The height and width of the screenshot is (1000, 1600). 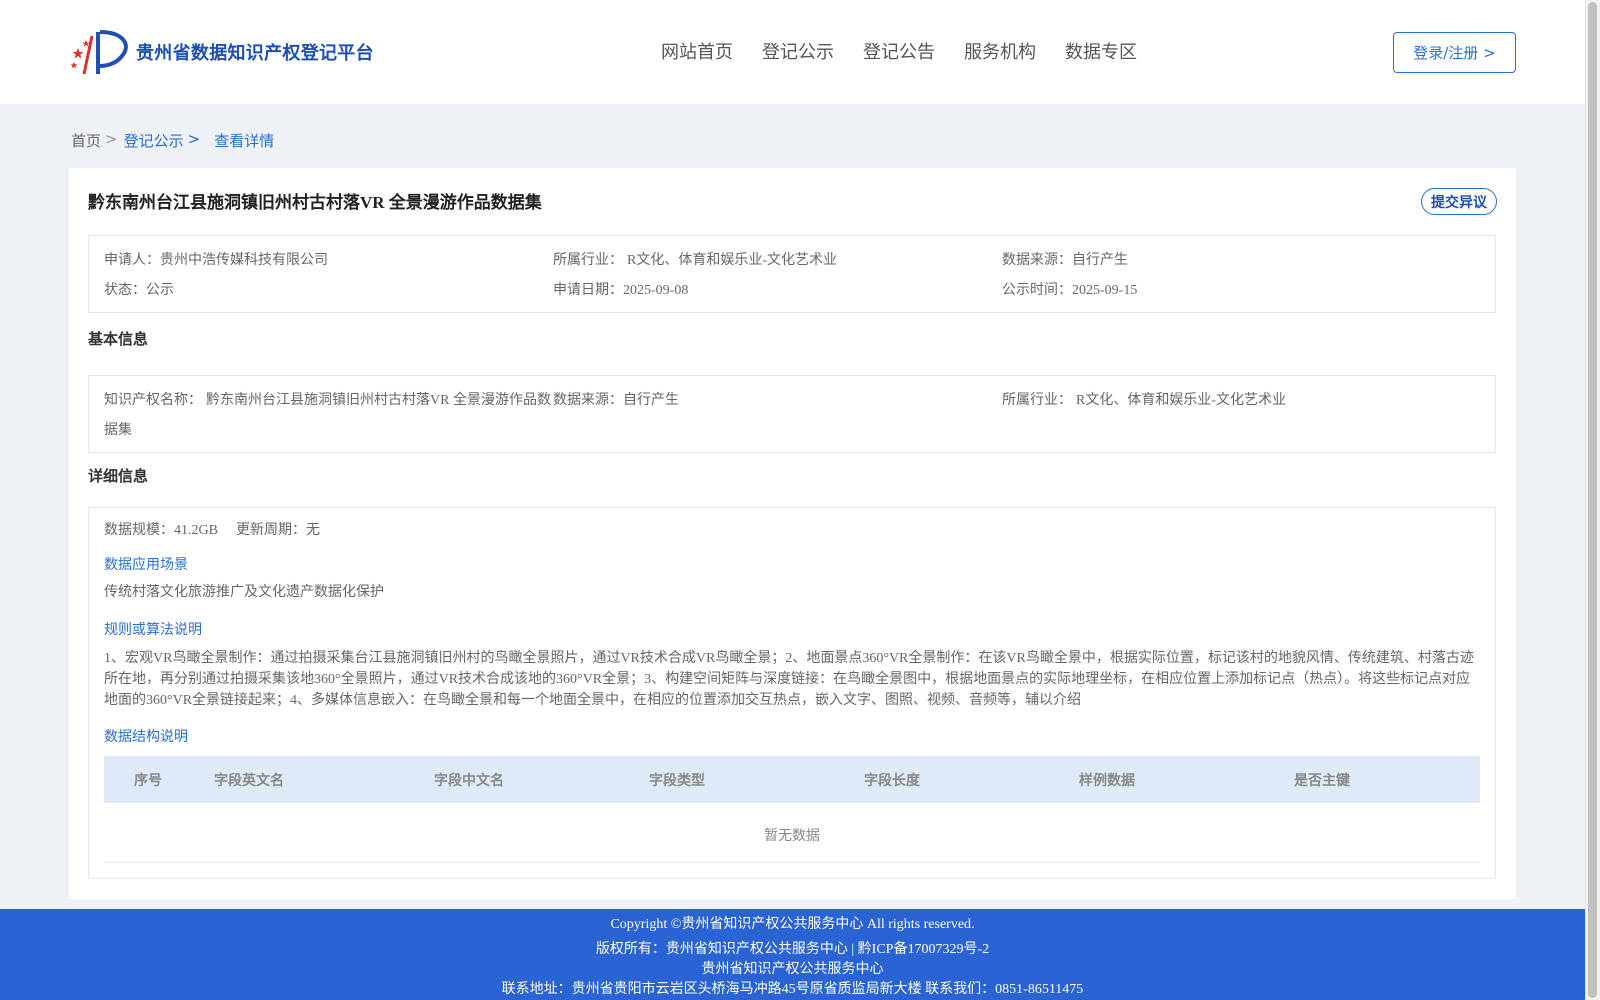 I want to click on ip-name-value-cont: 据集, so click(x=118, y=430).